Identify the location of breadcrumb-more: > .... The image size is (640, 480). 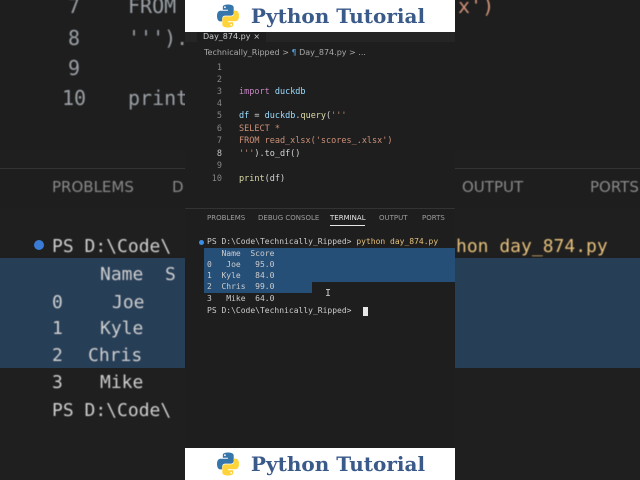
(357, 52).